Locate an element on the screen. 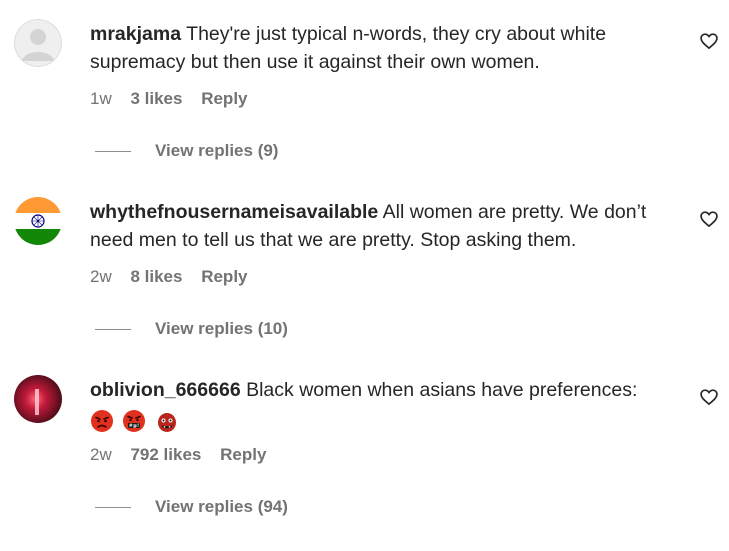 The height and width of the screenshot is (551, 729). comment-meta: 2w 792 likes Reply is located at coordinates (185, 455).